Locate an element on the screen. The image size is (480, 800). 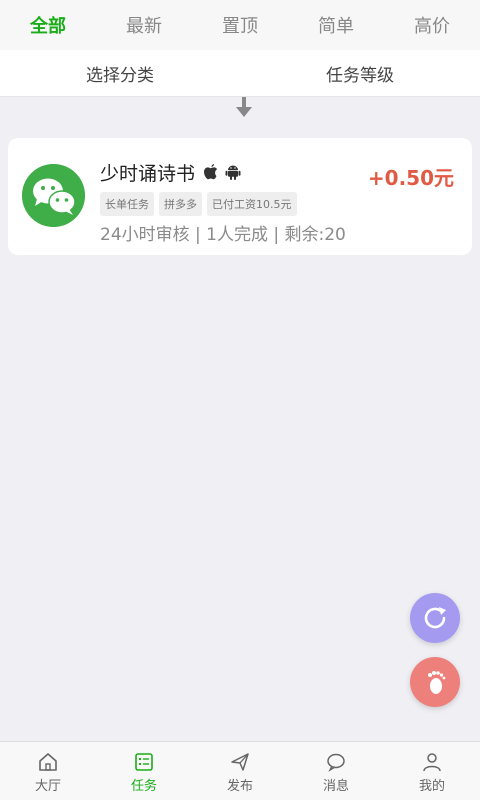
wechat-icon is located at coordinates (53, 195).